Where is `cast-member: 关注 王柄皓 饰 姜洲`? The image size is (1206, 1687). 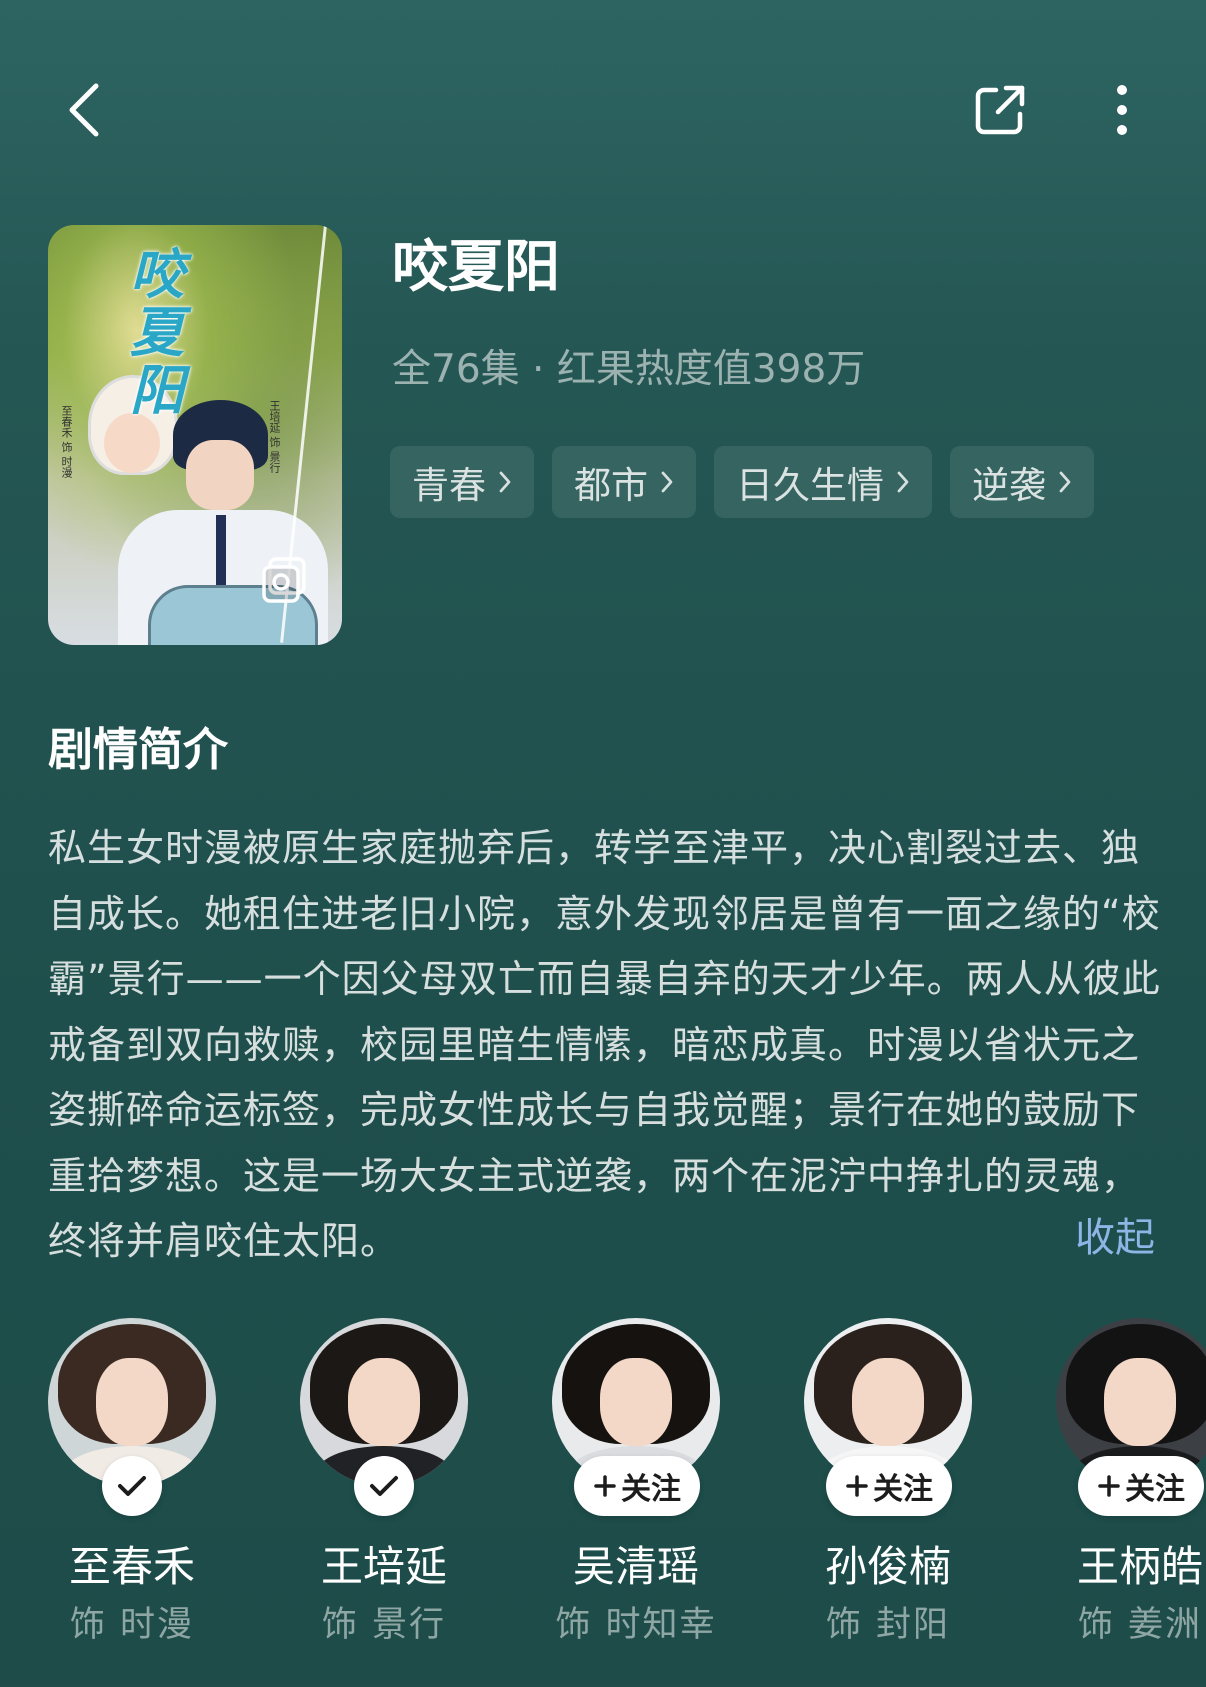 cast-member: 关注 王柄皓 饰 姜洲 is located at coordinates (1113, 1488).